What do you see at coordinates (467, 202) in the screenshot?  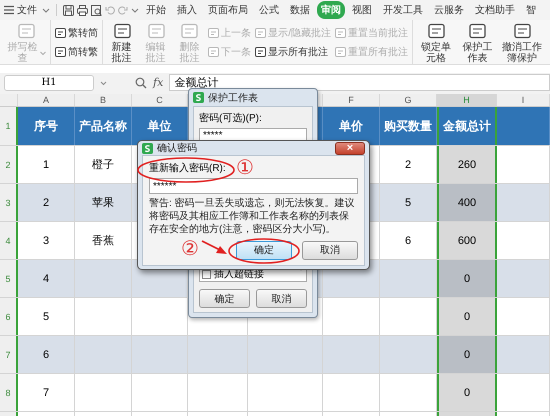 I see `table-cell: 400` at bounding box center [467, 202].